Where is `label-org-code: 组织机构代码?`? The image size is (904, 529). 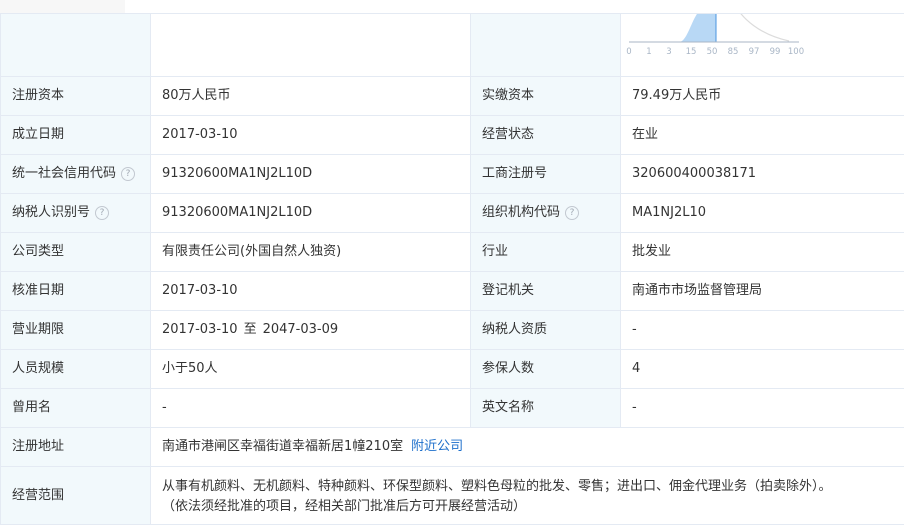 label-org-code: 组织机构代码? is located at coordinates (545, 213).